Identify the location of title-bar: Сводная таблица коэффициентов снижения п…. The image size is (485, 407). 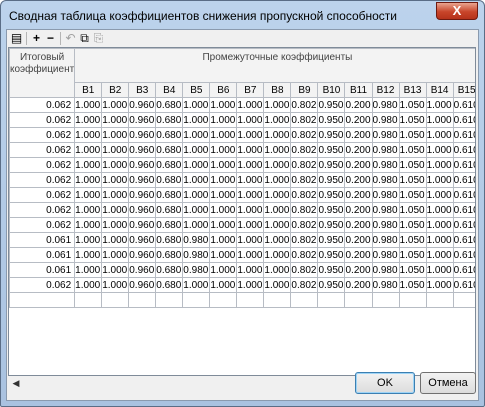
(242, 15).